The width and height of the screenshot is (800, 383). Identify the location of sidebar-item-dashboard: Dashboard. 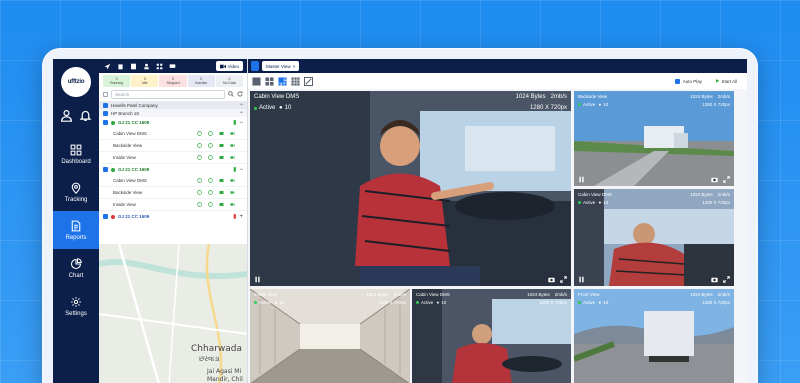
(76, 154).